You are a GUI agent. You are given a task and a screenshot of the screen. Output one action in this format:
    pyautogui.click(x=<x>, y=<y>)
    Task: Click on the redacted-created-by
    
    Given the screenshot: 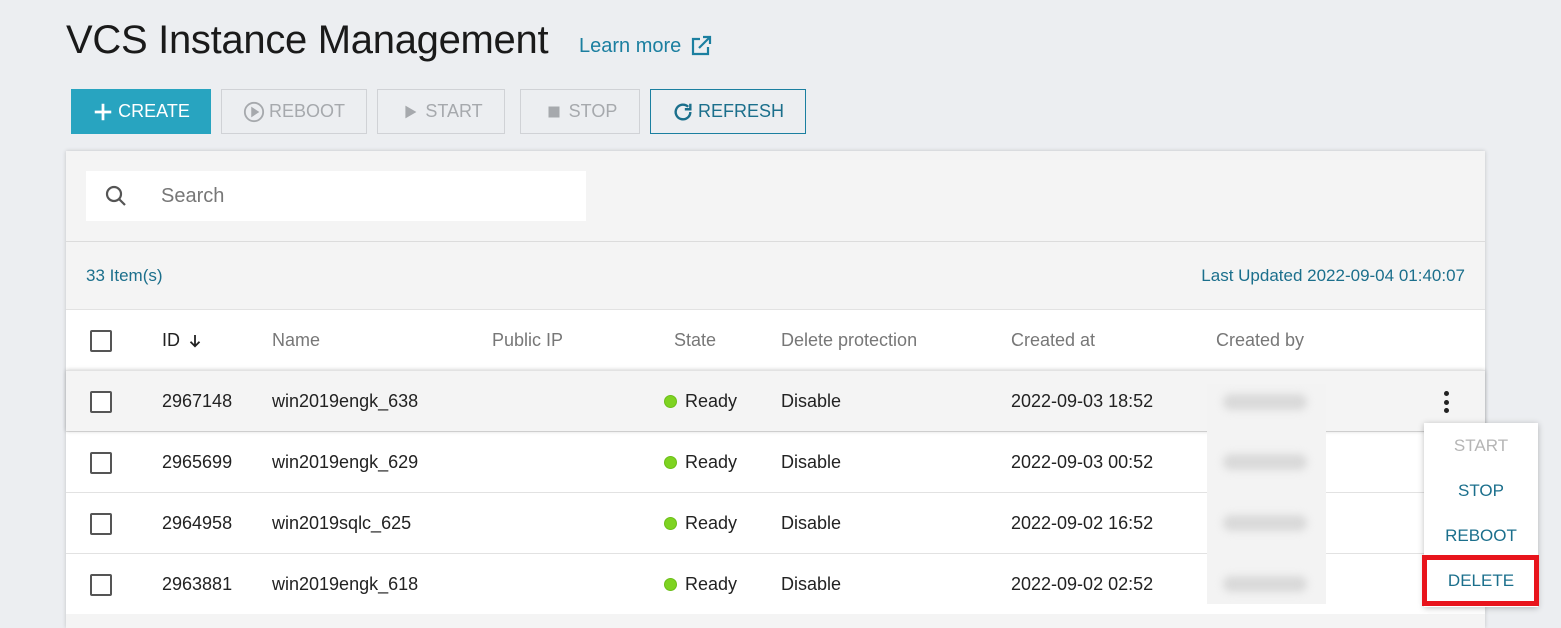 What is the action you would take?
    pyautogui.click(x=1266, y=494)
    